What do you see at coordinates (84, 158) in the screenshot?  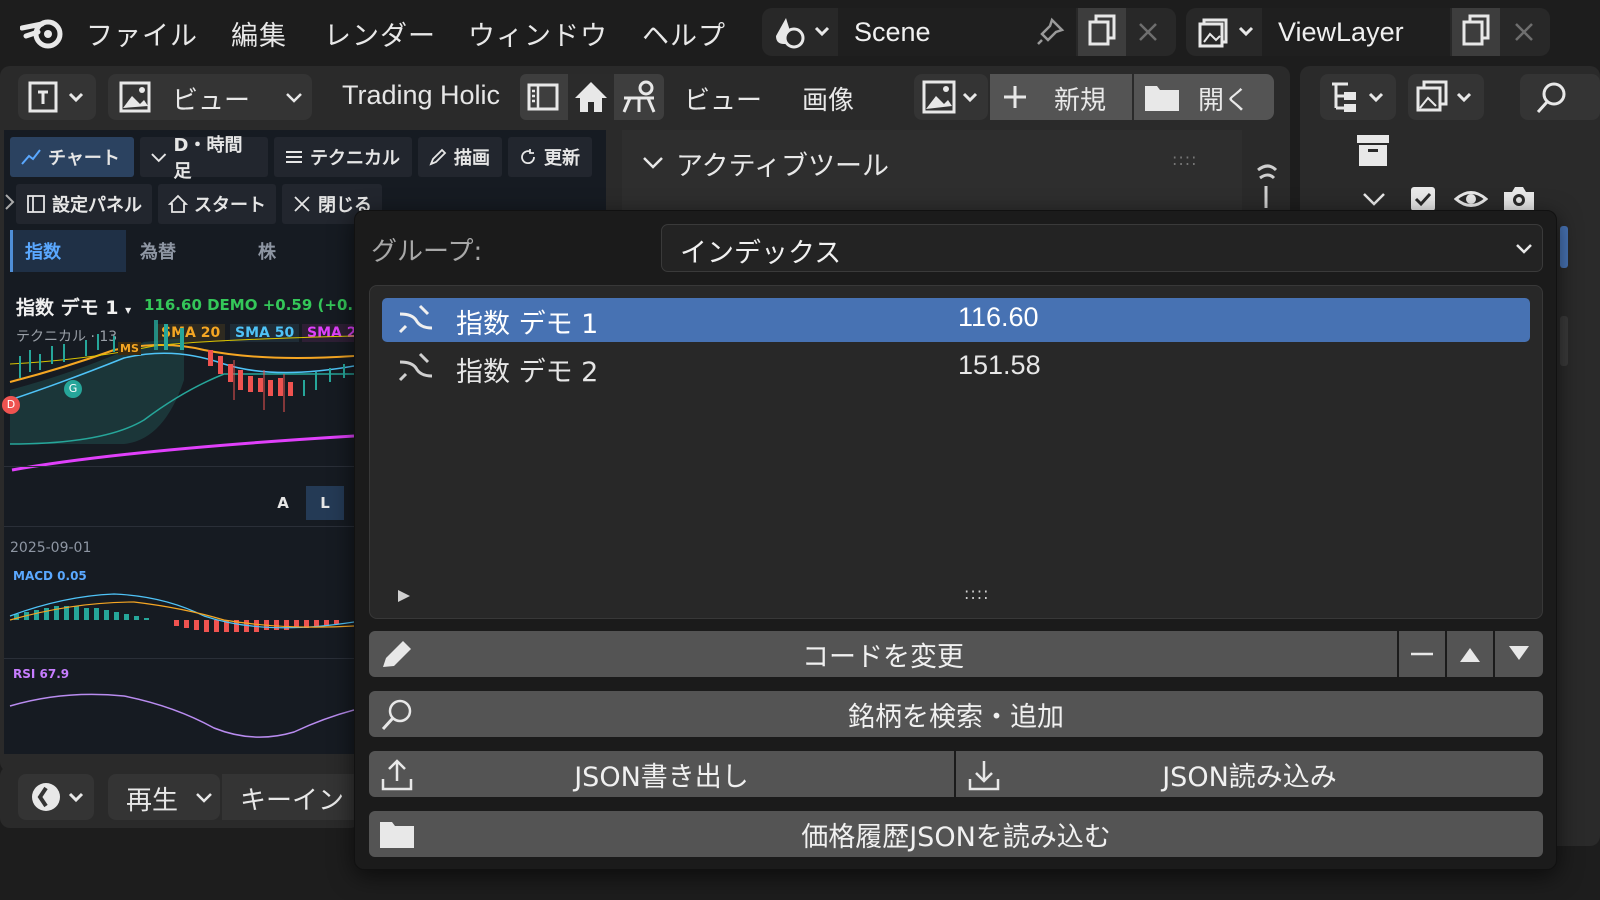 I see `chart-button-label: チャート` at bounding box center [84, 158].